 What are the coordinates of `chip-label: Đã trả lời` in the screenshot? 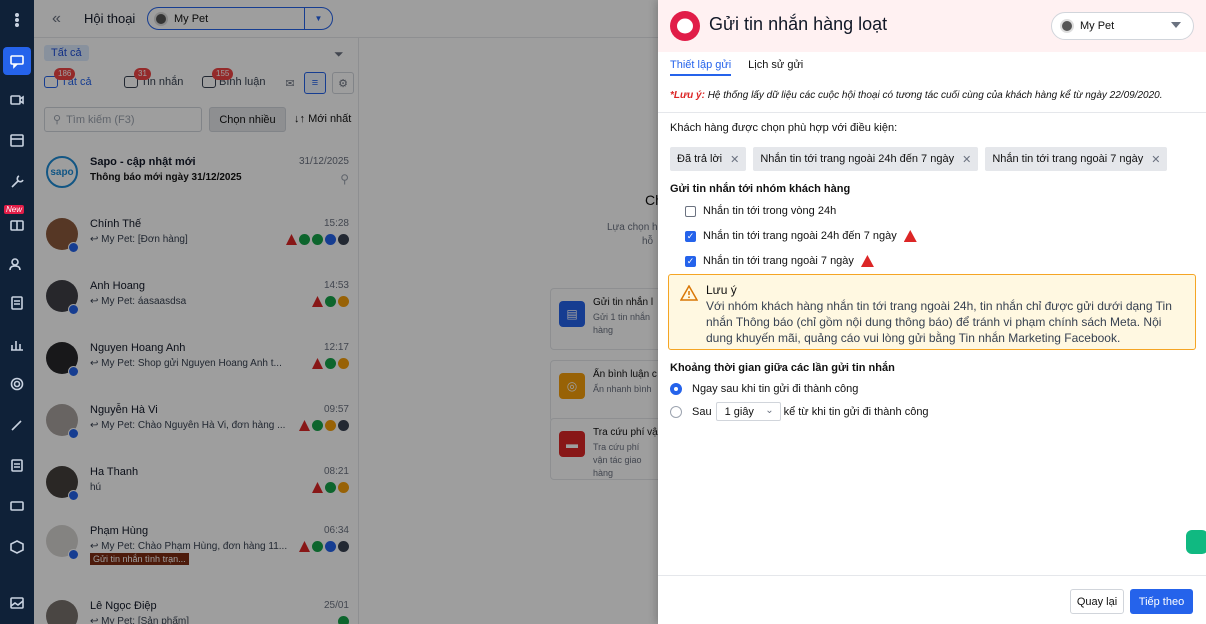 It's located at (700, 159).